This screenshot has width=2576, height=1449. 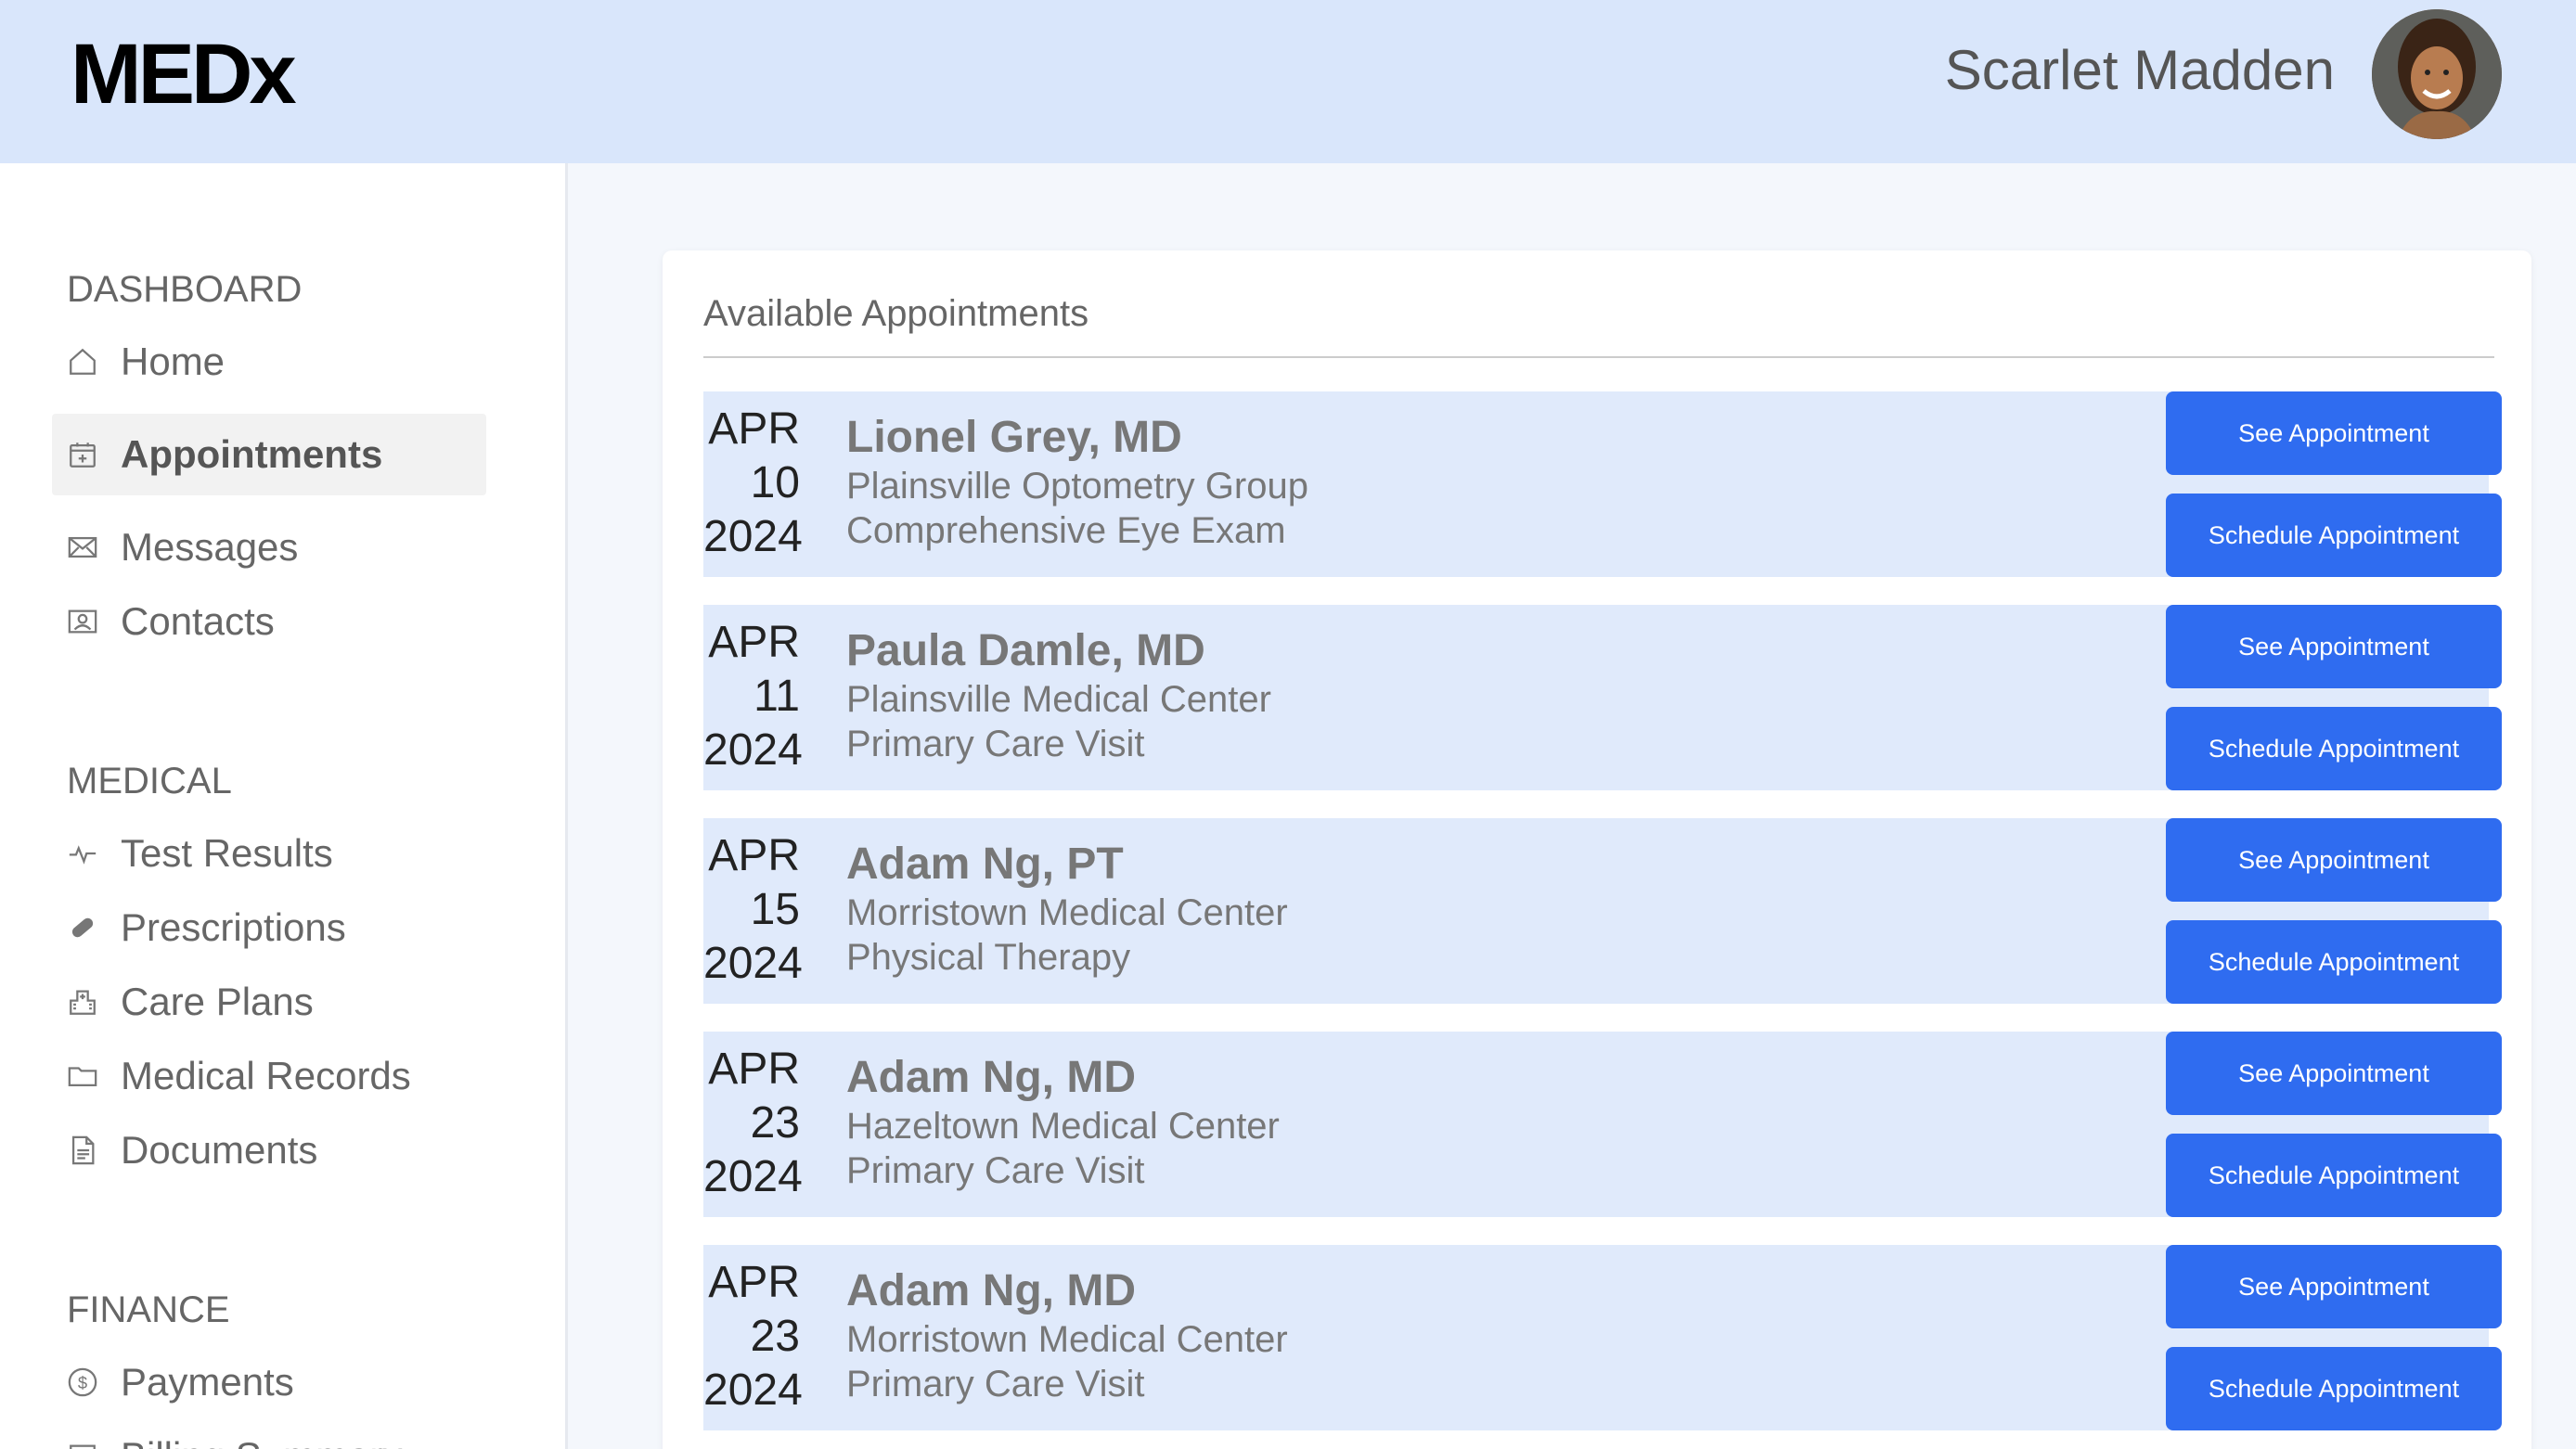 What do you see at coordinates (83, 361) in the screenshot?
I see `home-icon` at bounding box center [83, 361].